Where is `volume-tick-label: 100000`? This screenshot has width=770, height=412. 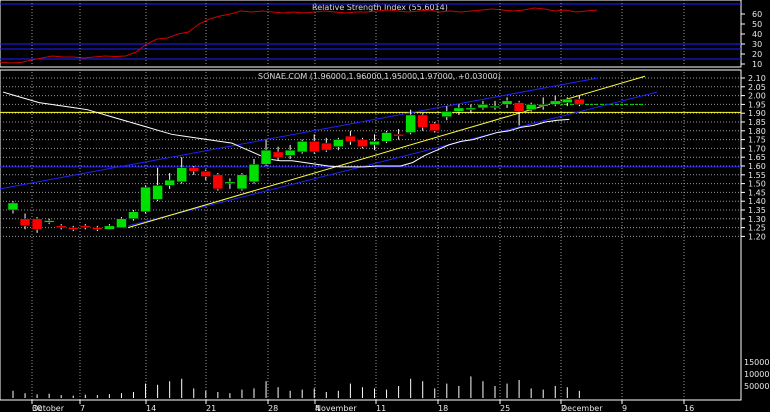
volume-tick-label: 100000 is located at coordinates (757, 374).